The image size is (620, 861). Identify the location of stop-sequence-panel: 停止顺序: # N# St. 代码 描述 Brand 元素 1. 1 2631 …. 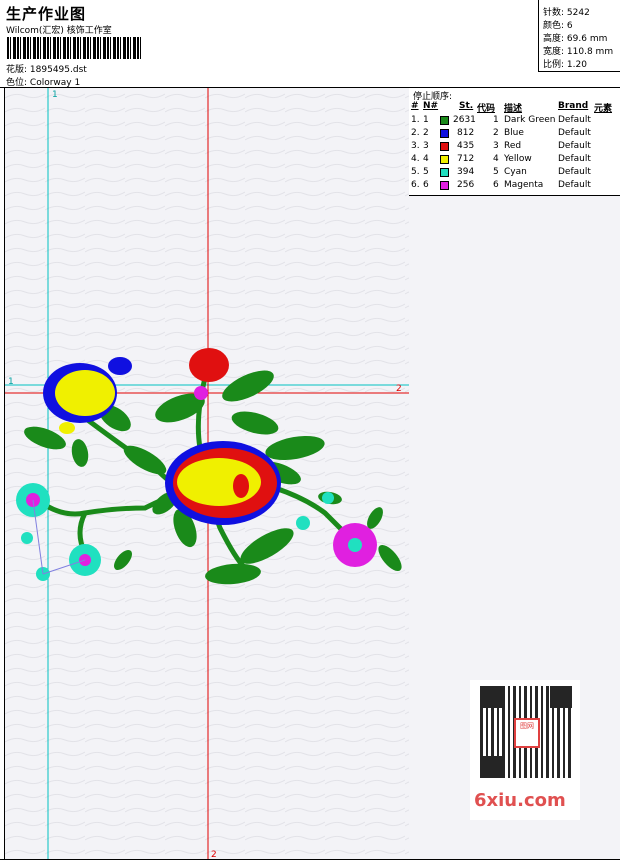
(514, 142).